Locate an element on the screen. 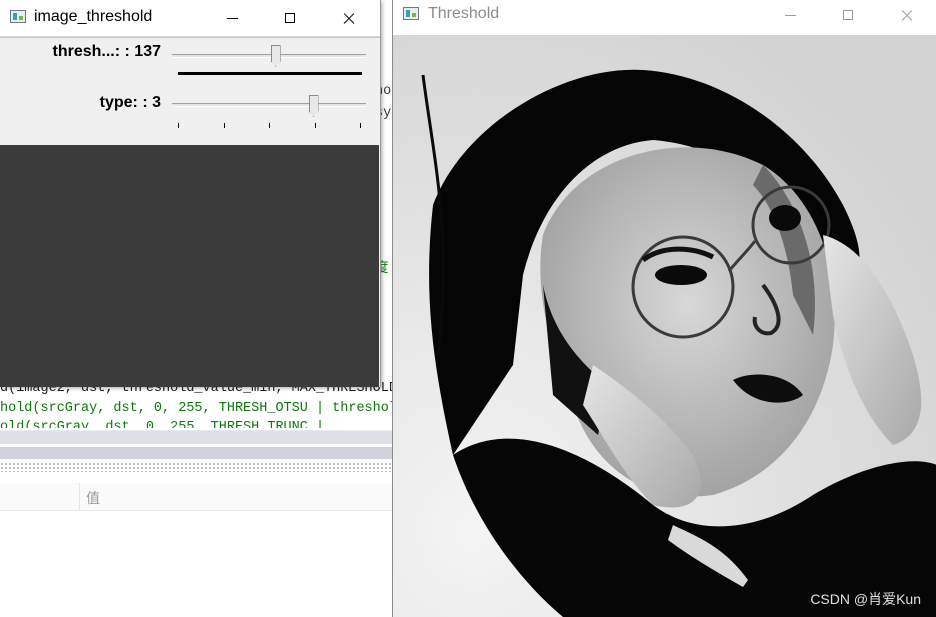 This screenshot has height=617, width=936. title-bar: Threshold is located at coordinates (664, 18).